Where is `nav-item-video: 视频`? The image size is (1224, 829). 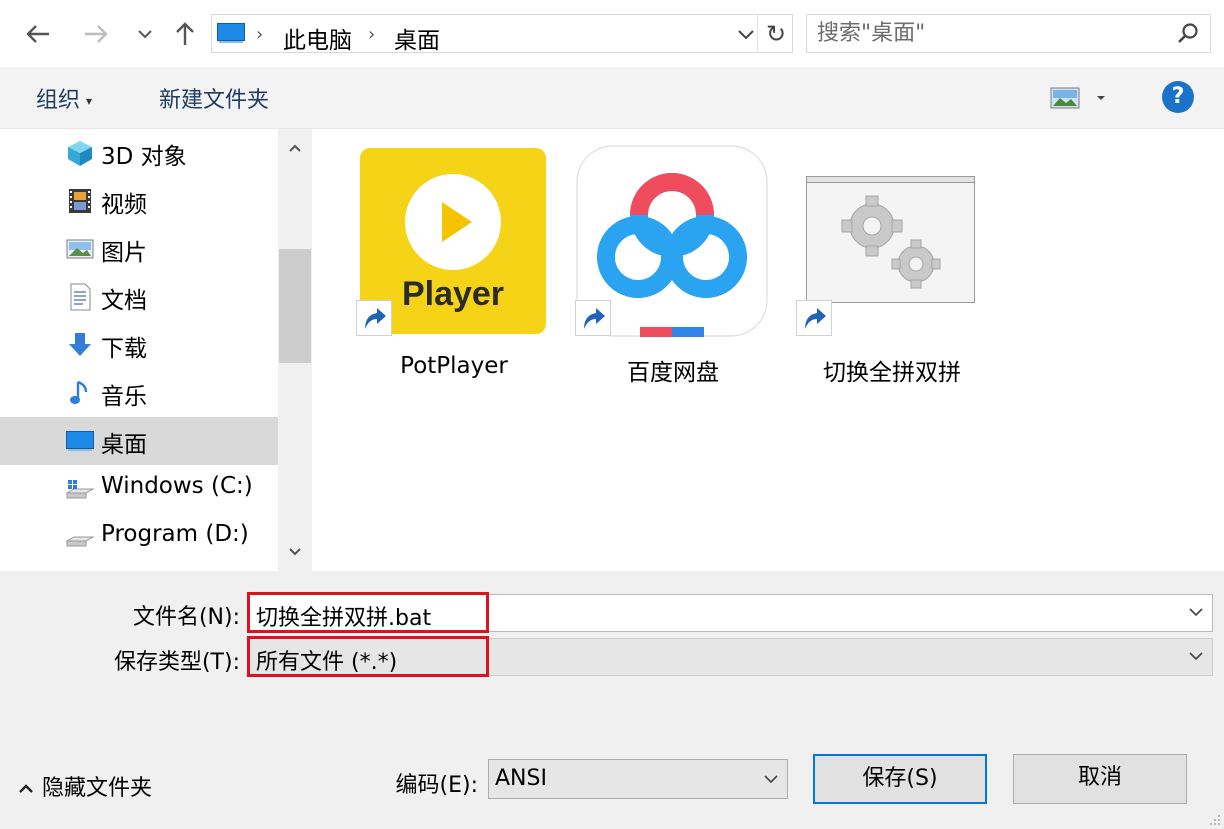
nav-item-video: 视频 is located at coordinates (139, 201).